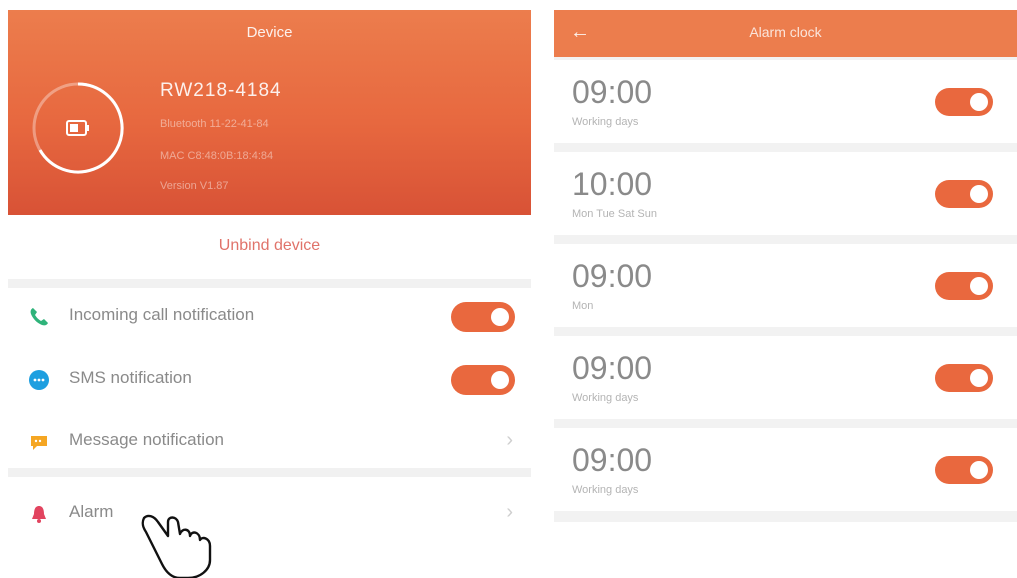 The width and height of the screenshot is (1017, 578). What do you see at coordinates (614, 214) in the screenshot?
I see `alarm-repeat: Mon Tue Sat Sun` at bounding box center [614, 214].